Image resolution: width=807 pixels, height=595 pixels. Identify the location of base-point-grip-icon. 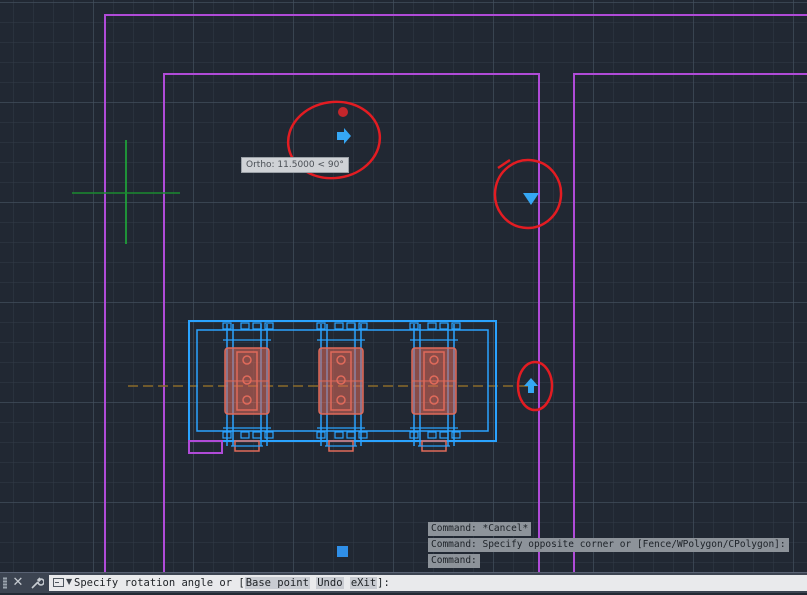
(342, 551).